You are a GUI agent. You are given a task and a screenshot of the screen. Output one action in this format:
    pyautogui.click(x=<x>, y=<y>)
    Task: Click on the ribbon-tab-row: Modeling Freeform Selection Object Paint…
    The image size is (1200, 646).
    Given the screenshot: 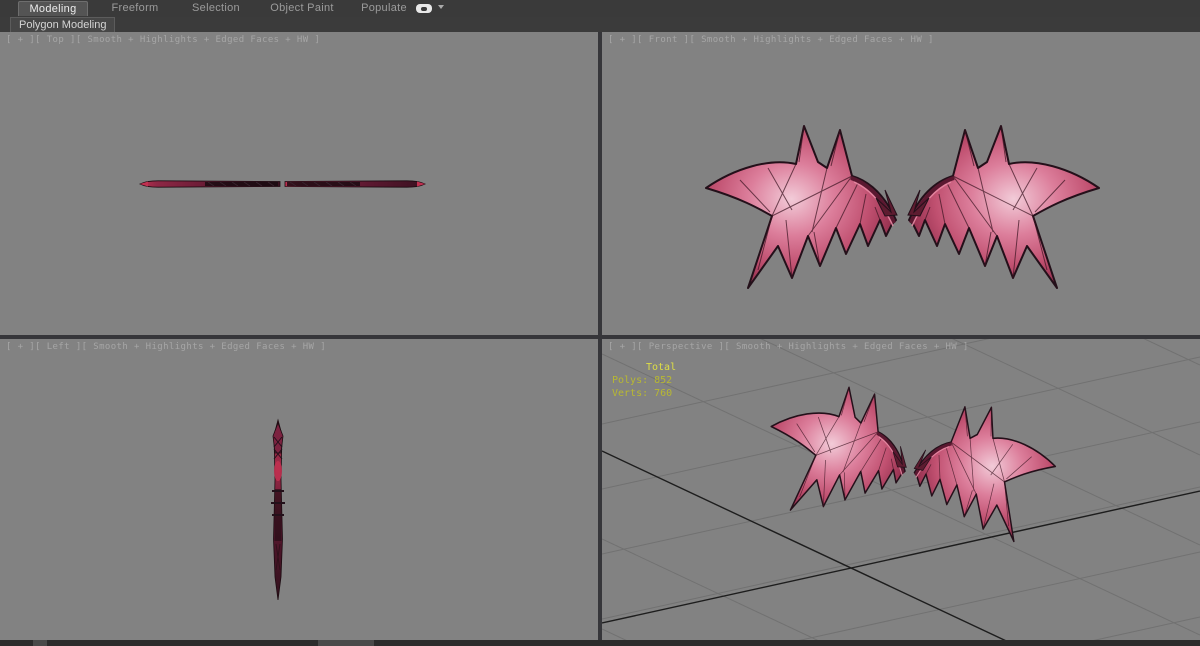 What is the action you would take?
    pyautogui.click(x=600, y=8)
    